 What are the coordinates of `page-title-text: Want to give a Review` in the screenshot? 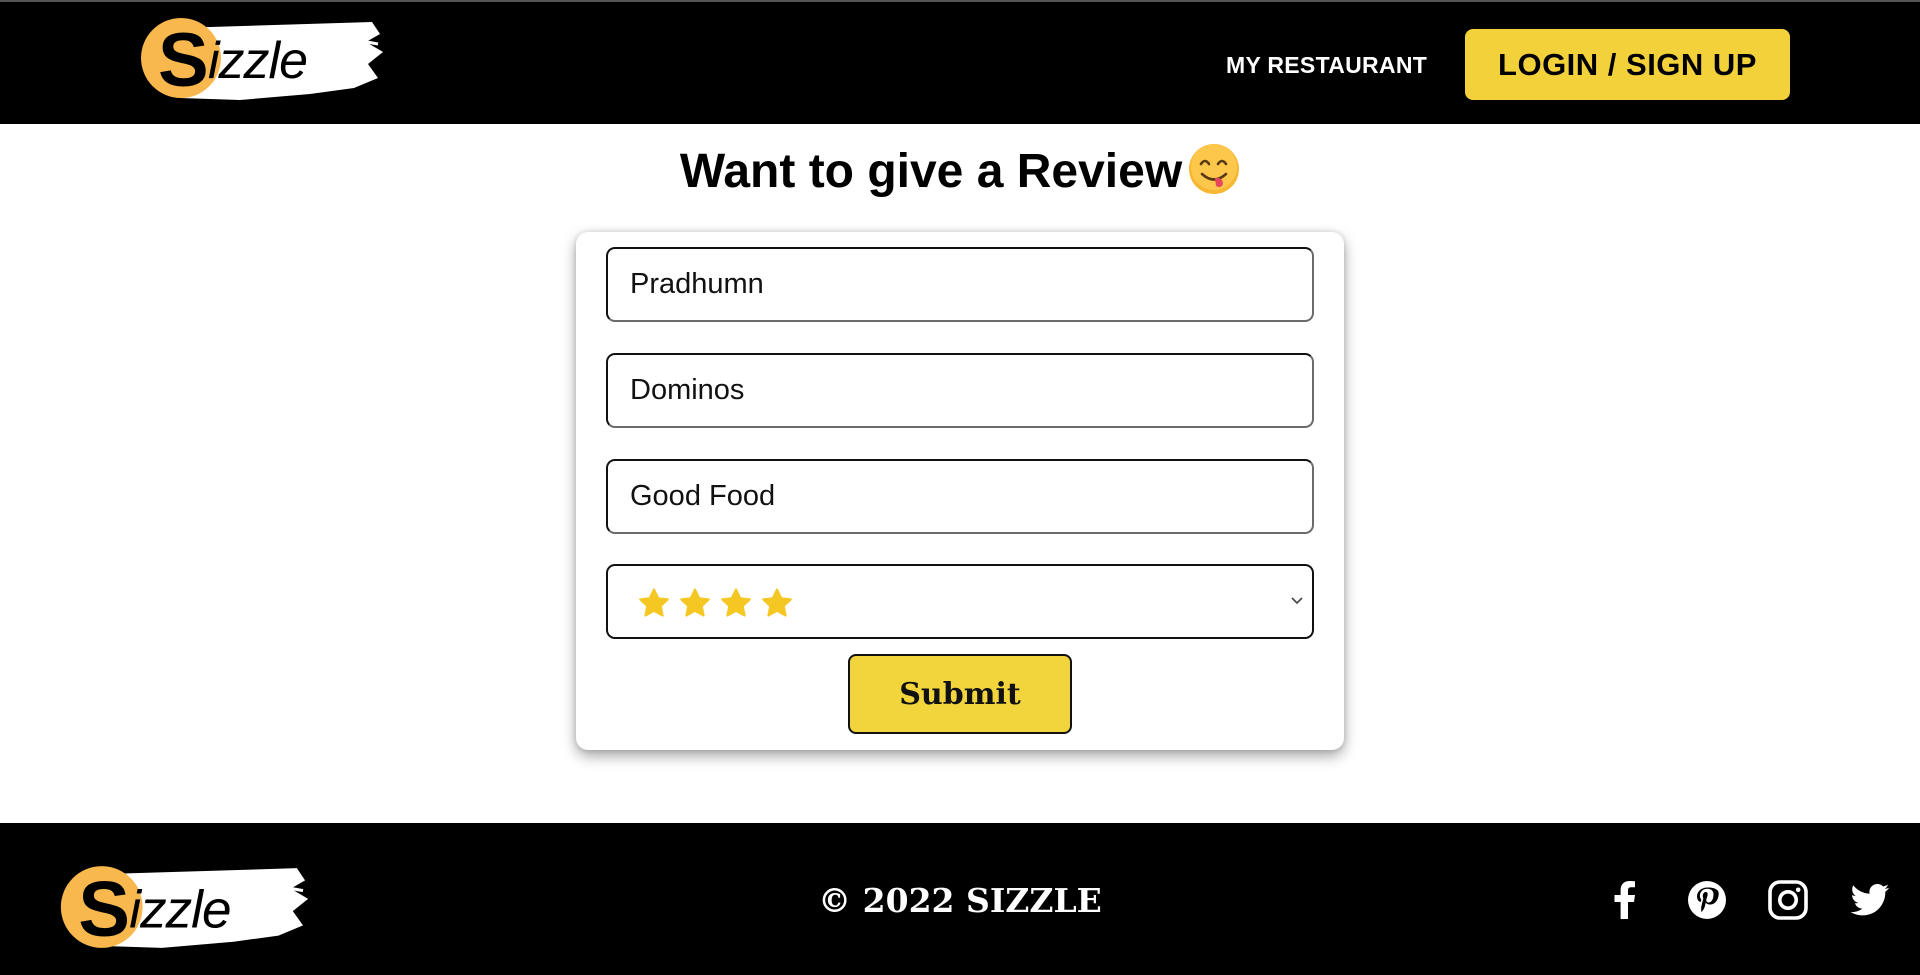 It's located at (931, 171).